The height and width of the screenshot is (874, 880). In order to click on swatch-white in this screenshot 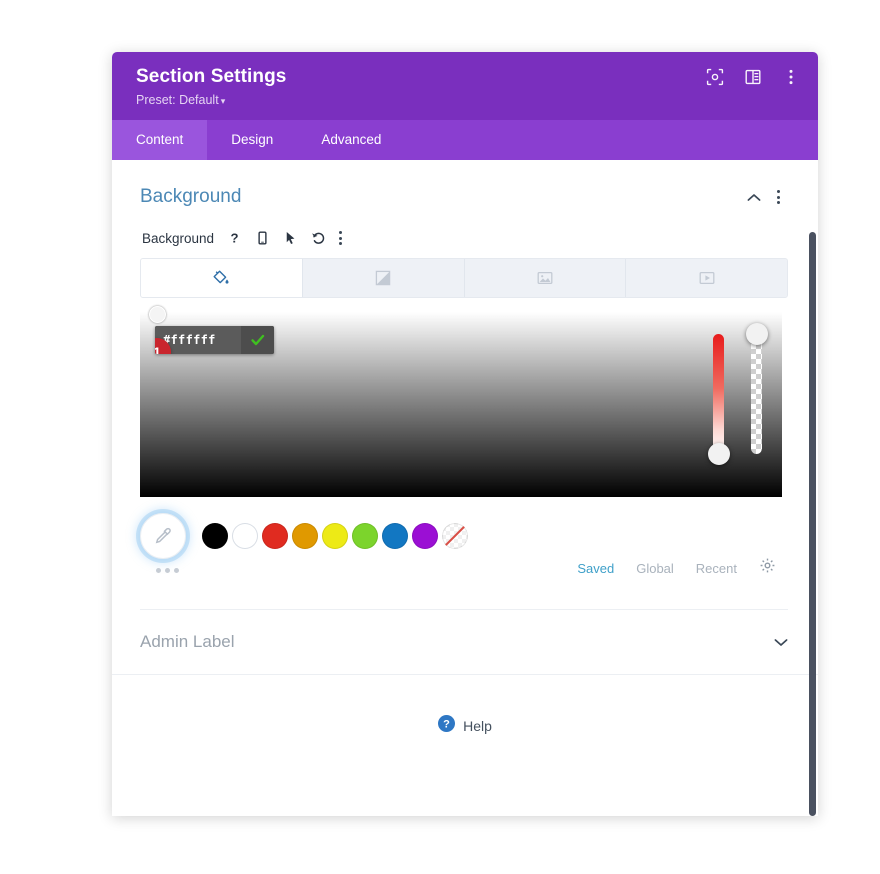, I will do `click(245, 536)`.